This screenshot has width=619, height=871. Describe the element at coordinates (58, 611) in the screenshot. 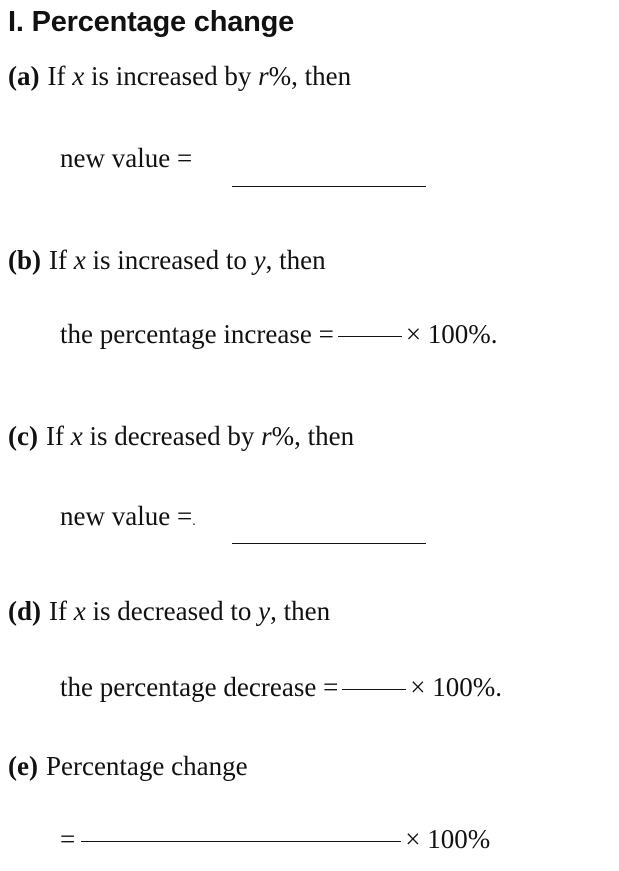

I see `item-d-if: If` at that location.